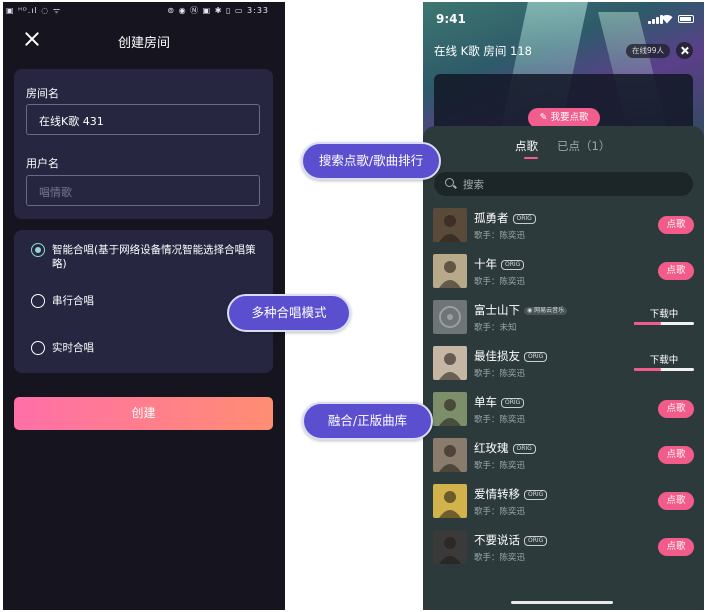 The image size is (705, 612). I want to click on callout-search-ranking: 搜索点歌/歌曲排行, so click(371, 161).